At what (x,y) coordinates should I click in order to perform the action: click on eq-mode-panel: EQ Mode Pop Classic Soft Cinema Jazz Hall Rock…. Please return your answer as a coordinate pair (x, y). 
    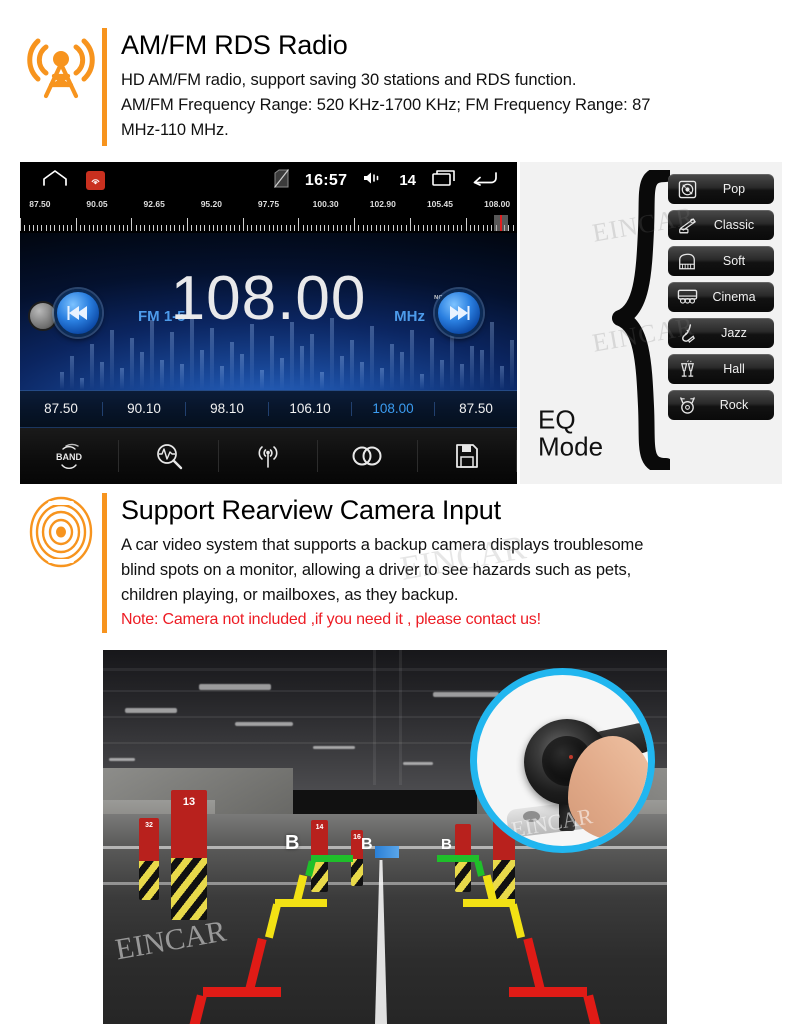
    Looking at the image, I should click on (651, 323).